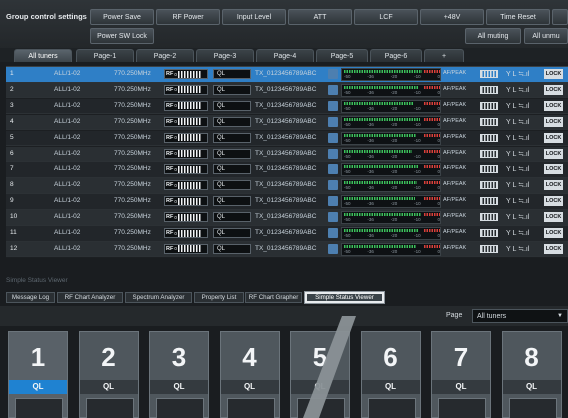  Describe the element at coordinates (520, 316) in the screenshot. I see `page-select: All tuners ▼` at that location.